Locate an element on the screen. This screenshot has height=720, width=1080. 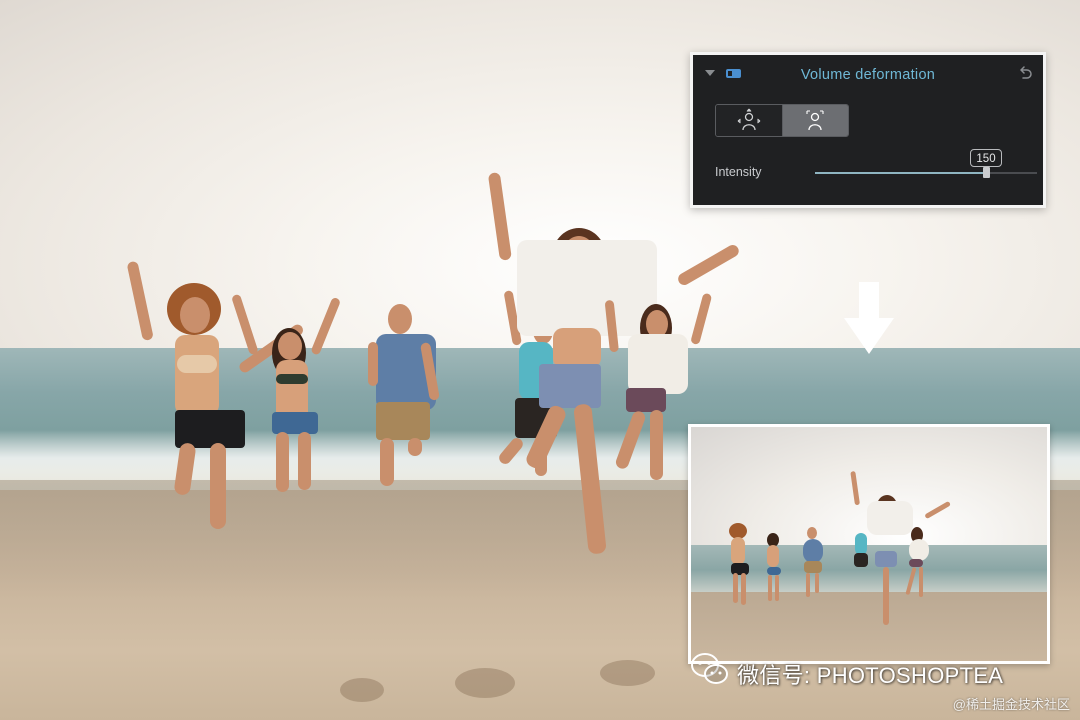
panel-title: Volume deformation is located at coordinates (868, 75).